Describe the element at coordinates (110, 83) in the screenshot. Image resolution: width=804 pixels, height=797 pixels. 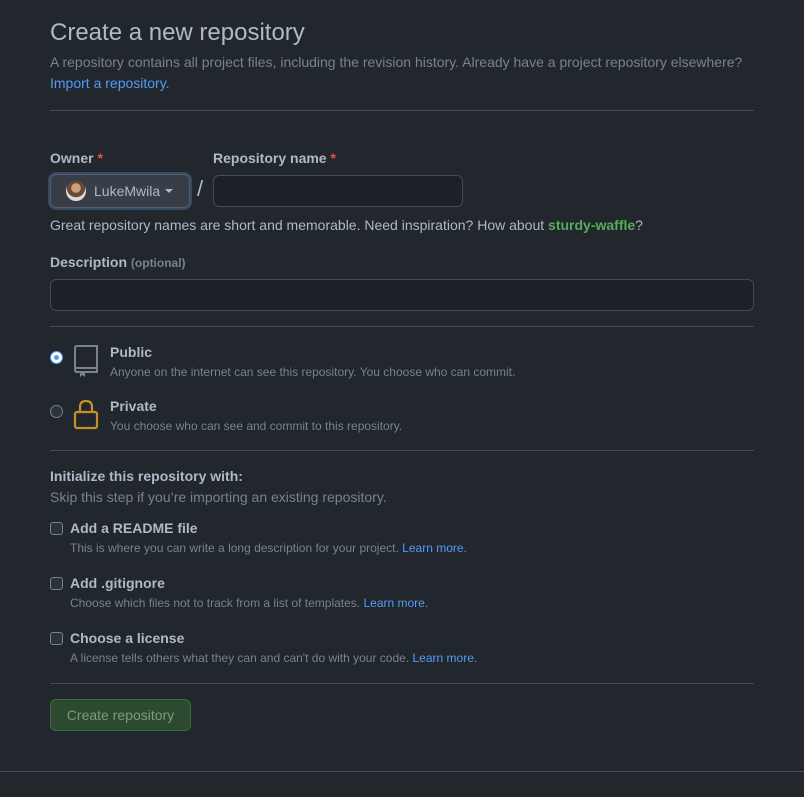
I see `import-repository-link: Import a repository.` at that location.